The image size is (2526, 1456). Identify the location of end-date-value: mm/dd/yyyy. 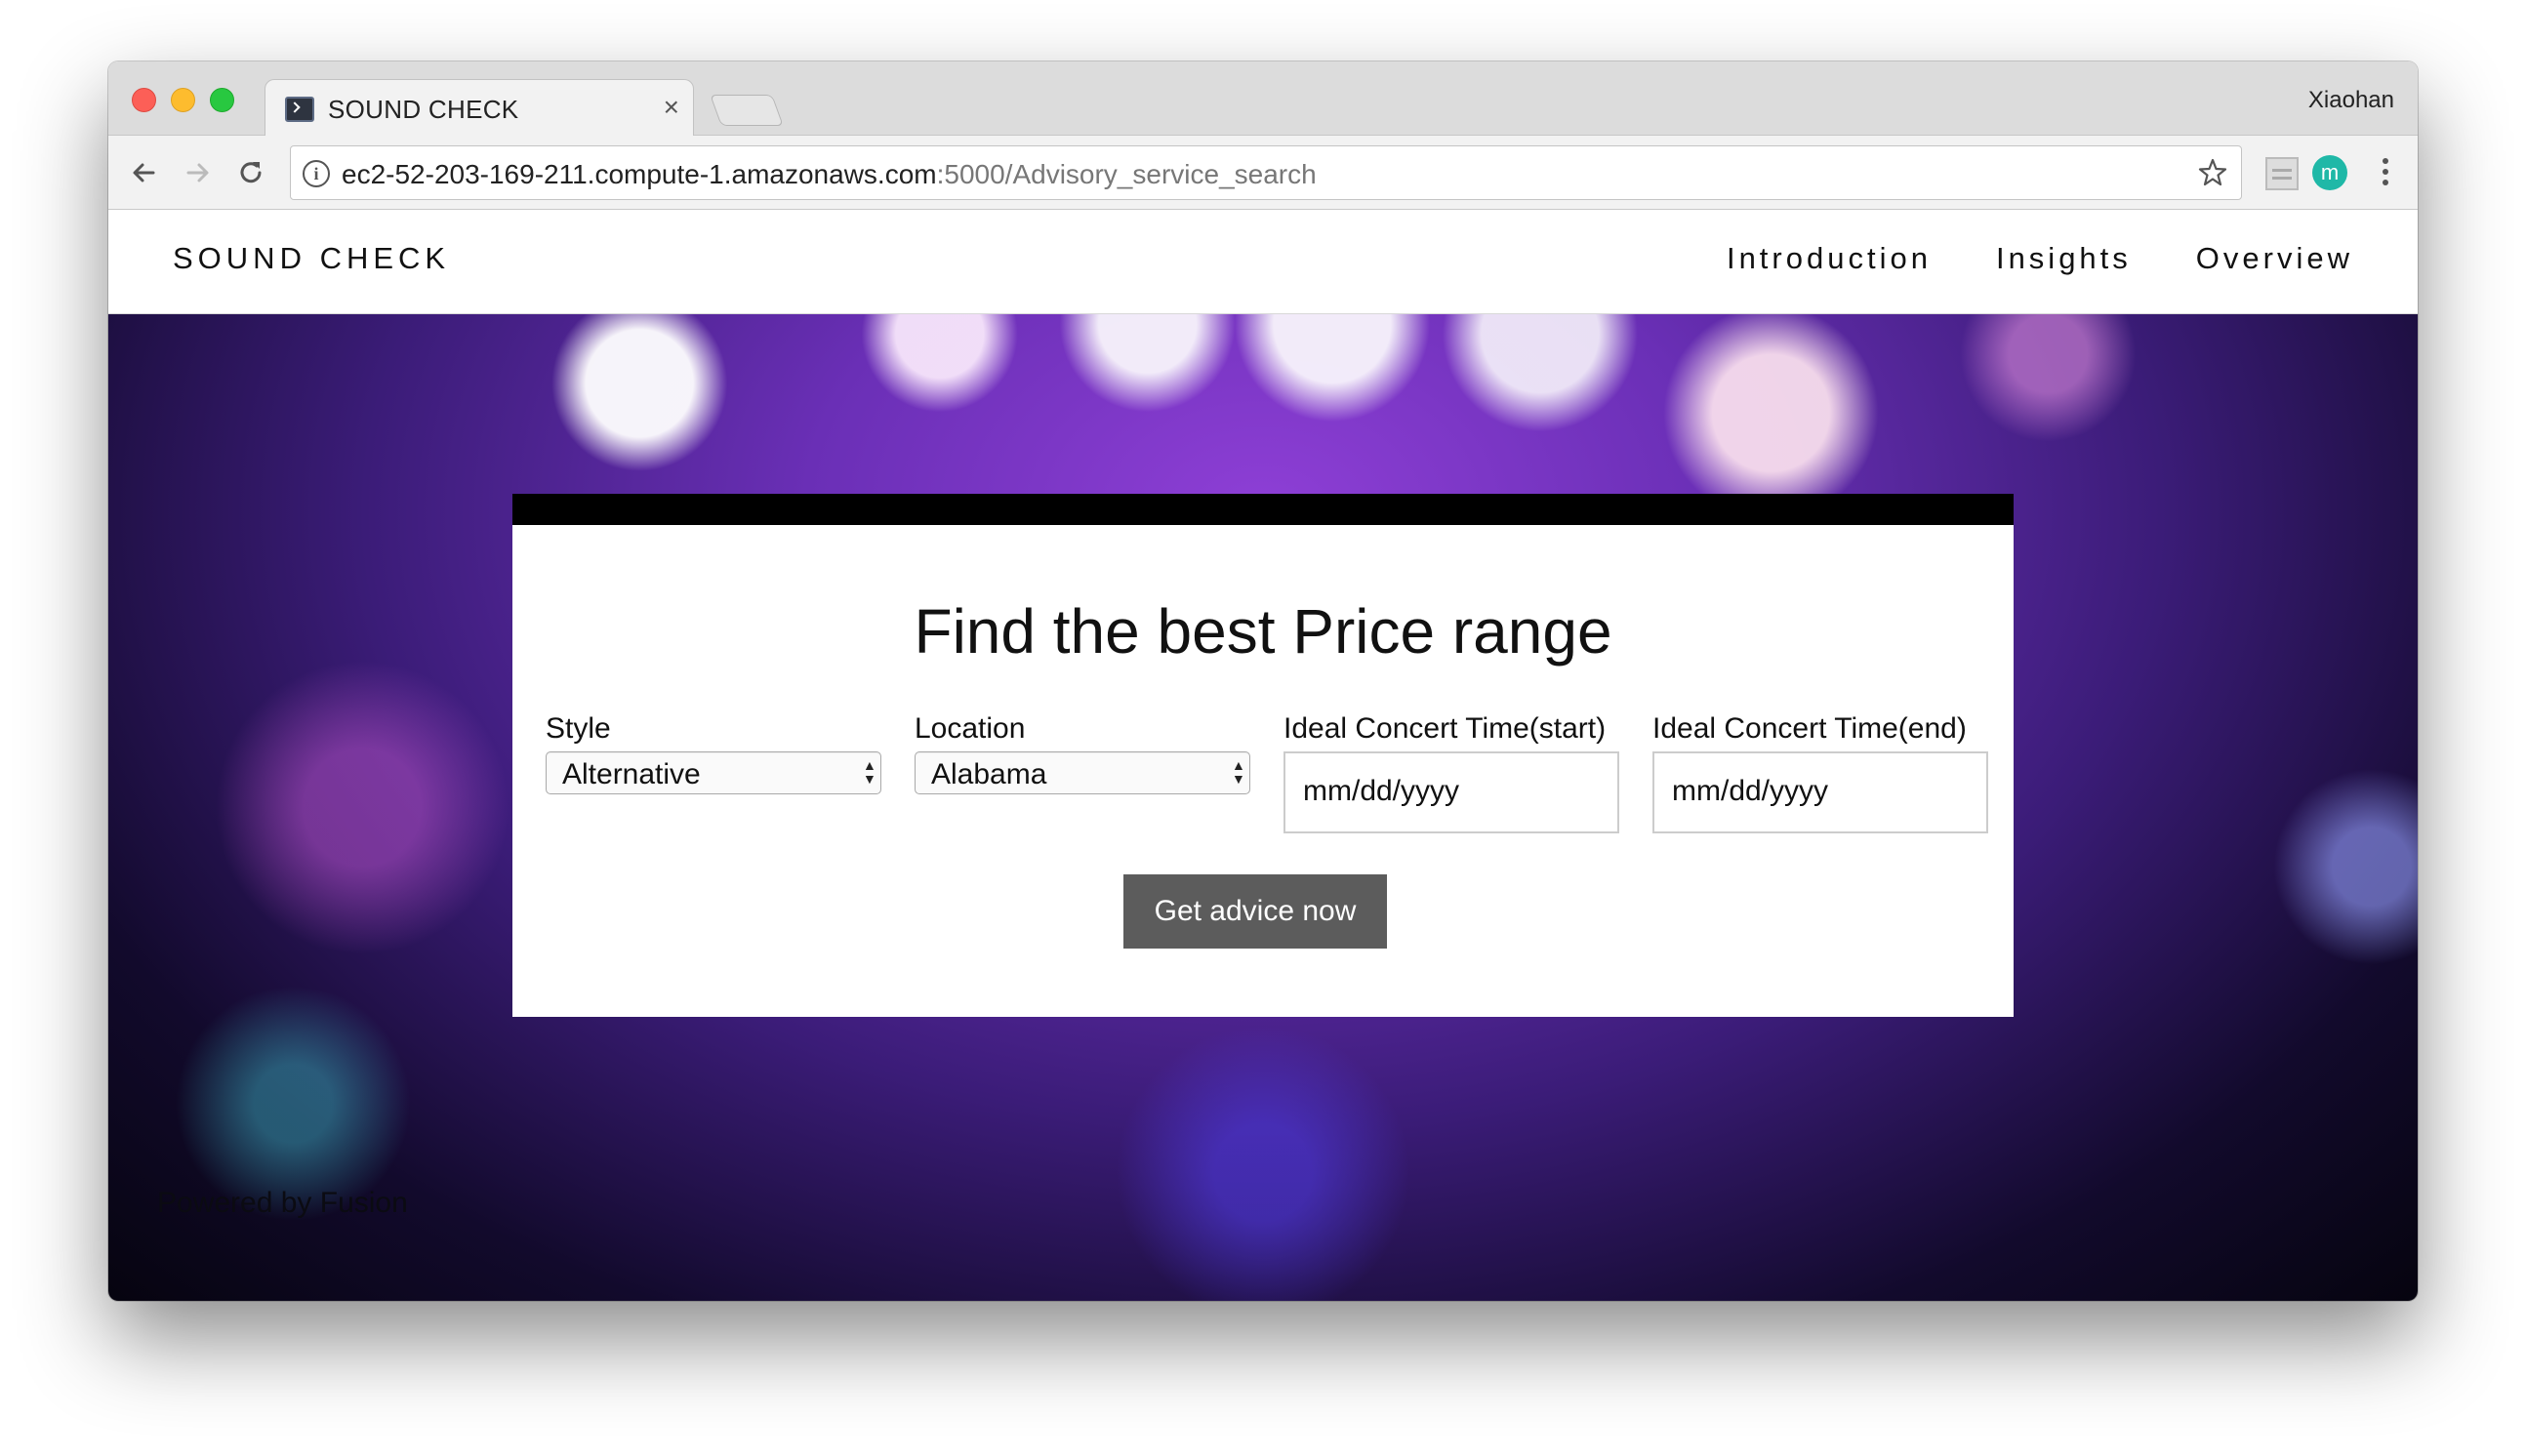
(1750, 791).